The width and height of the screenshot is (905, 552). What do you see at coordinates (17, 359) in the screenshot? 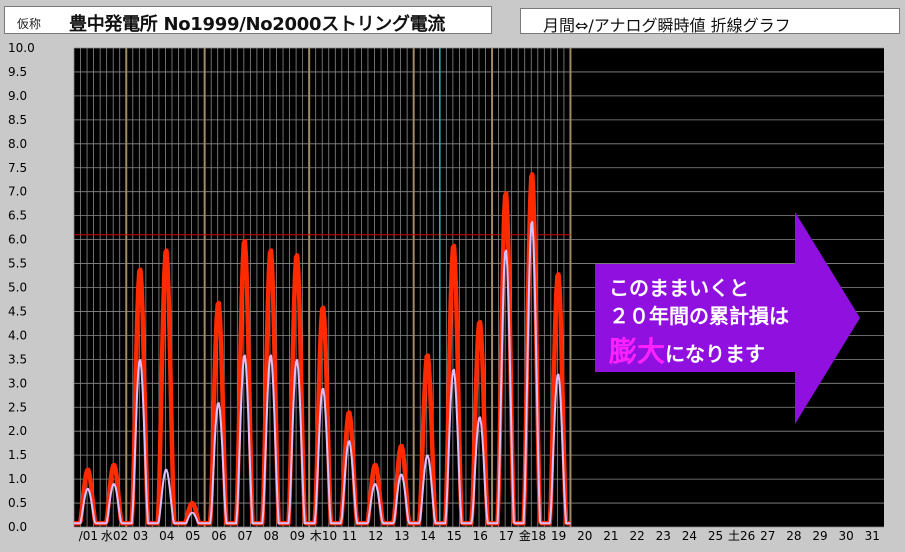
I see `y-tick-label: 3.5` at bounding box center [17, 359].